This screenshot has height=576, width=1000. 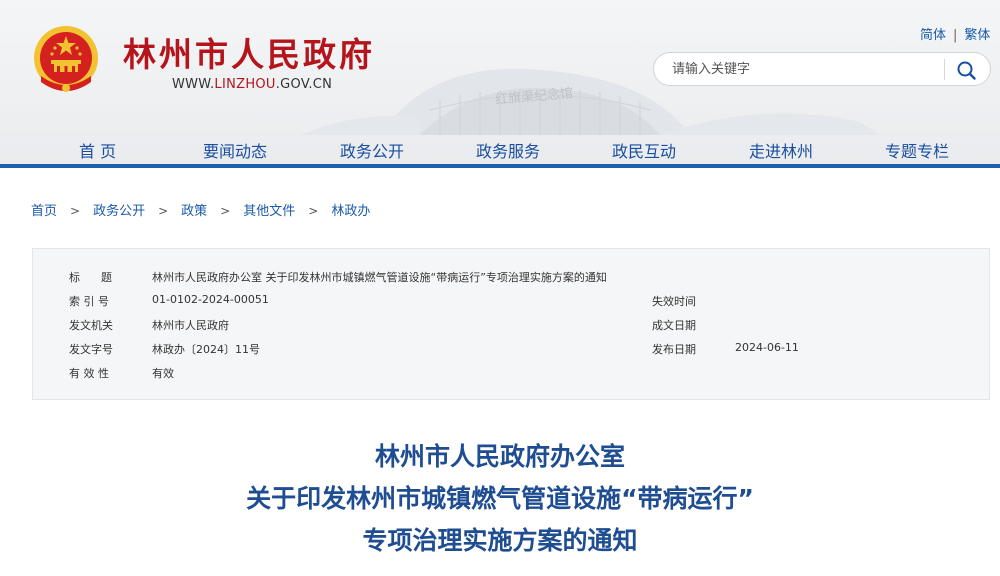 I want to click on info-title-key: 标 题, so click(x=90, y=277).